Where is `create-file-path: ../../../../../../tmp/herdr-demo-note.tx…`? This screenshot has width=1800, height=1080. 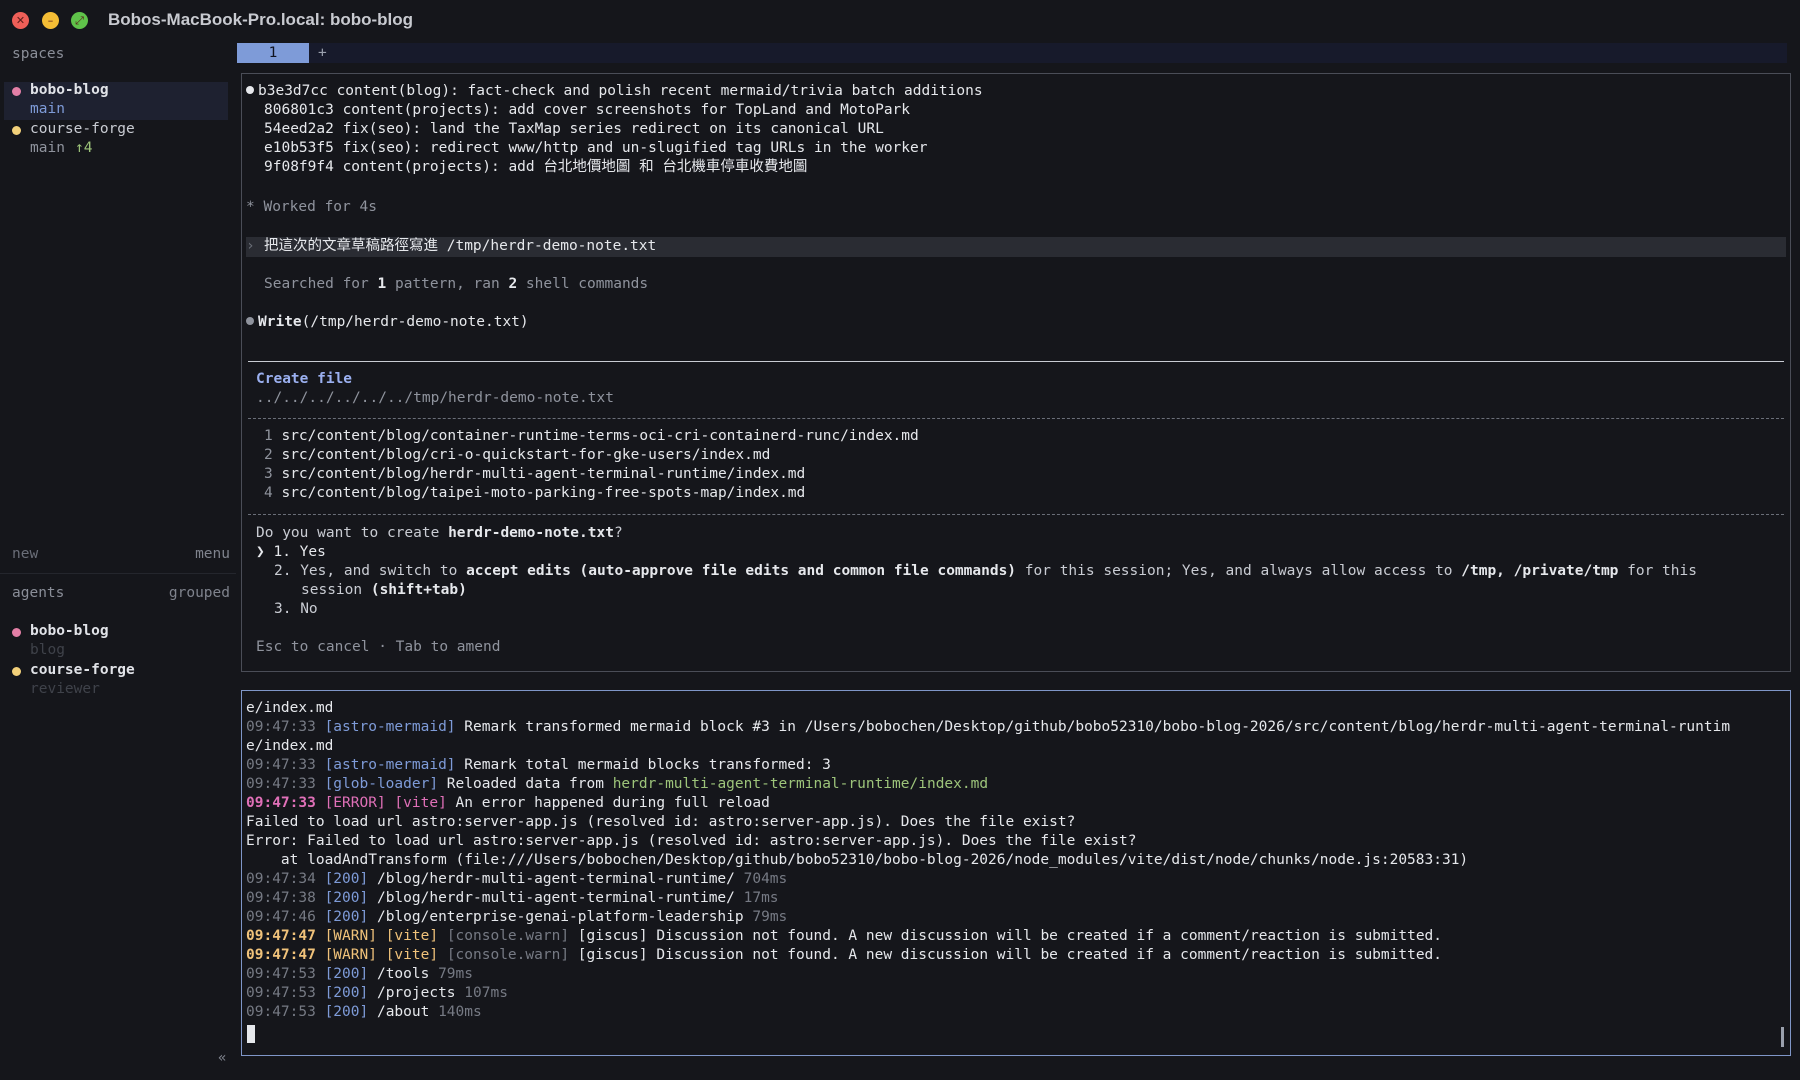
create-file-path: ../../../../../../tmp/herdr-demo-note.tx… is located at coordinates (435, 398).